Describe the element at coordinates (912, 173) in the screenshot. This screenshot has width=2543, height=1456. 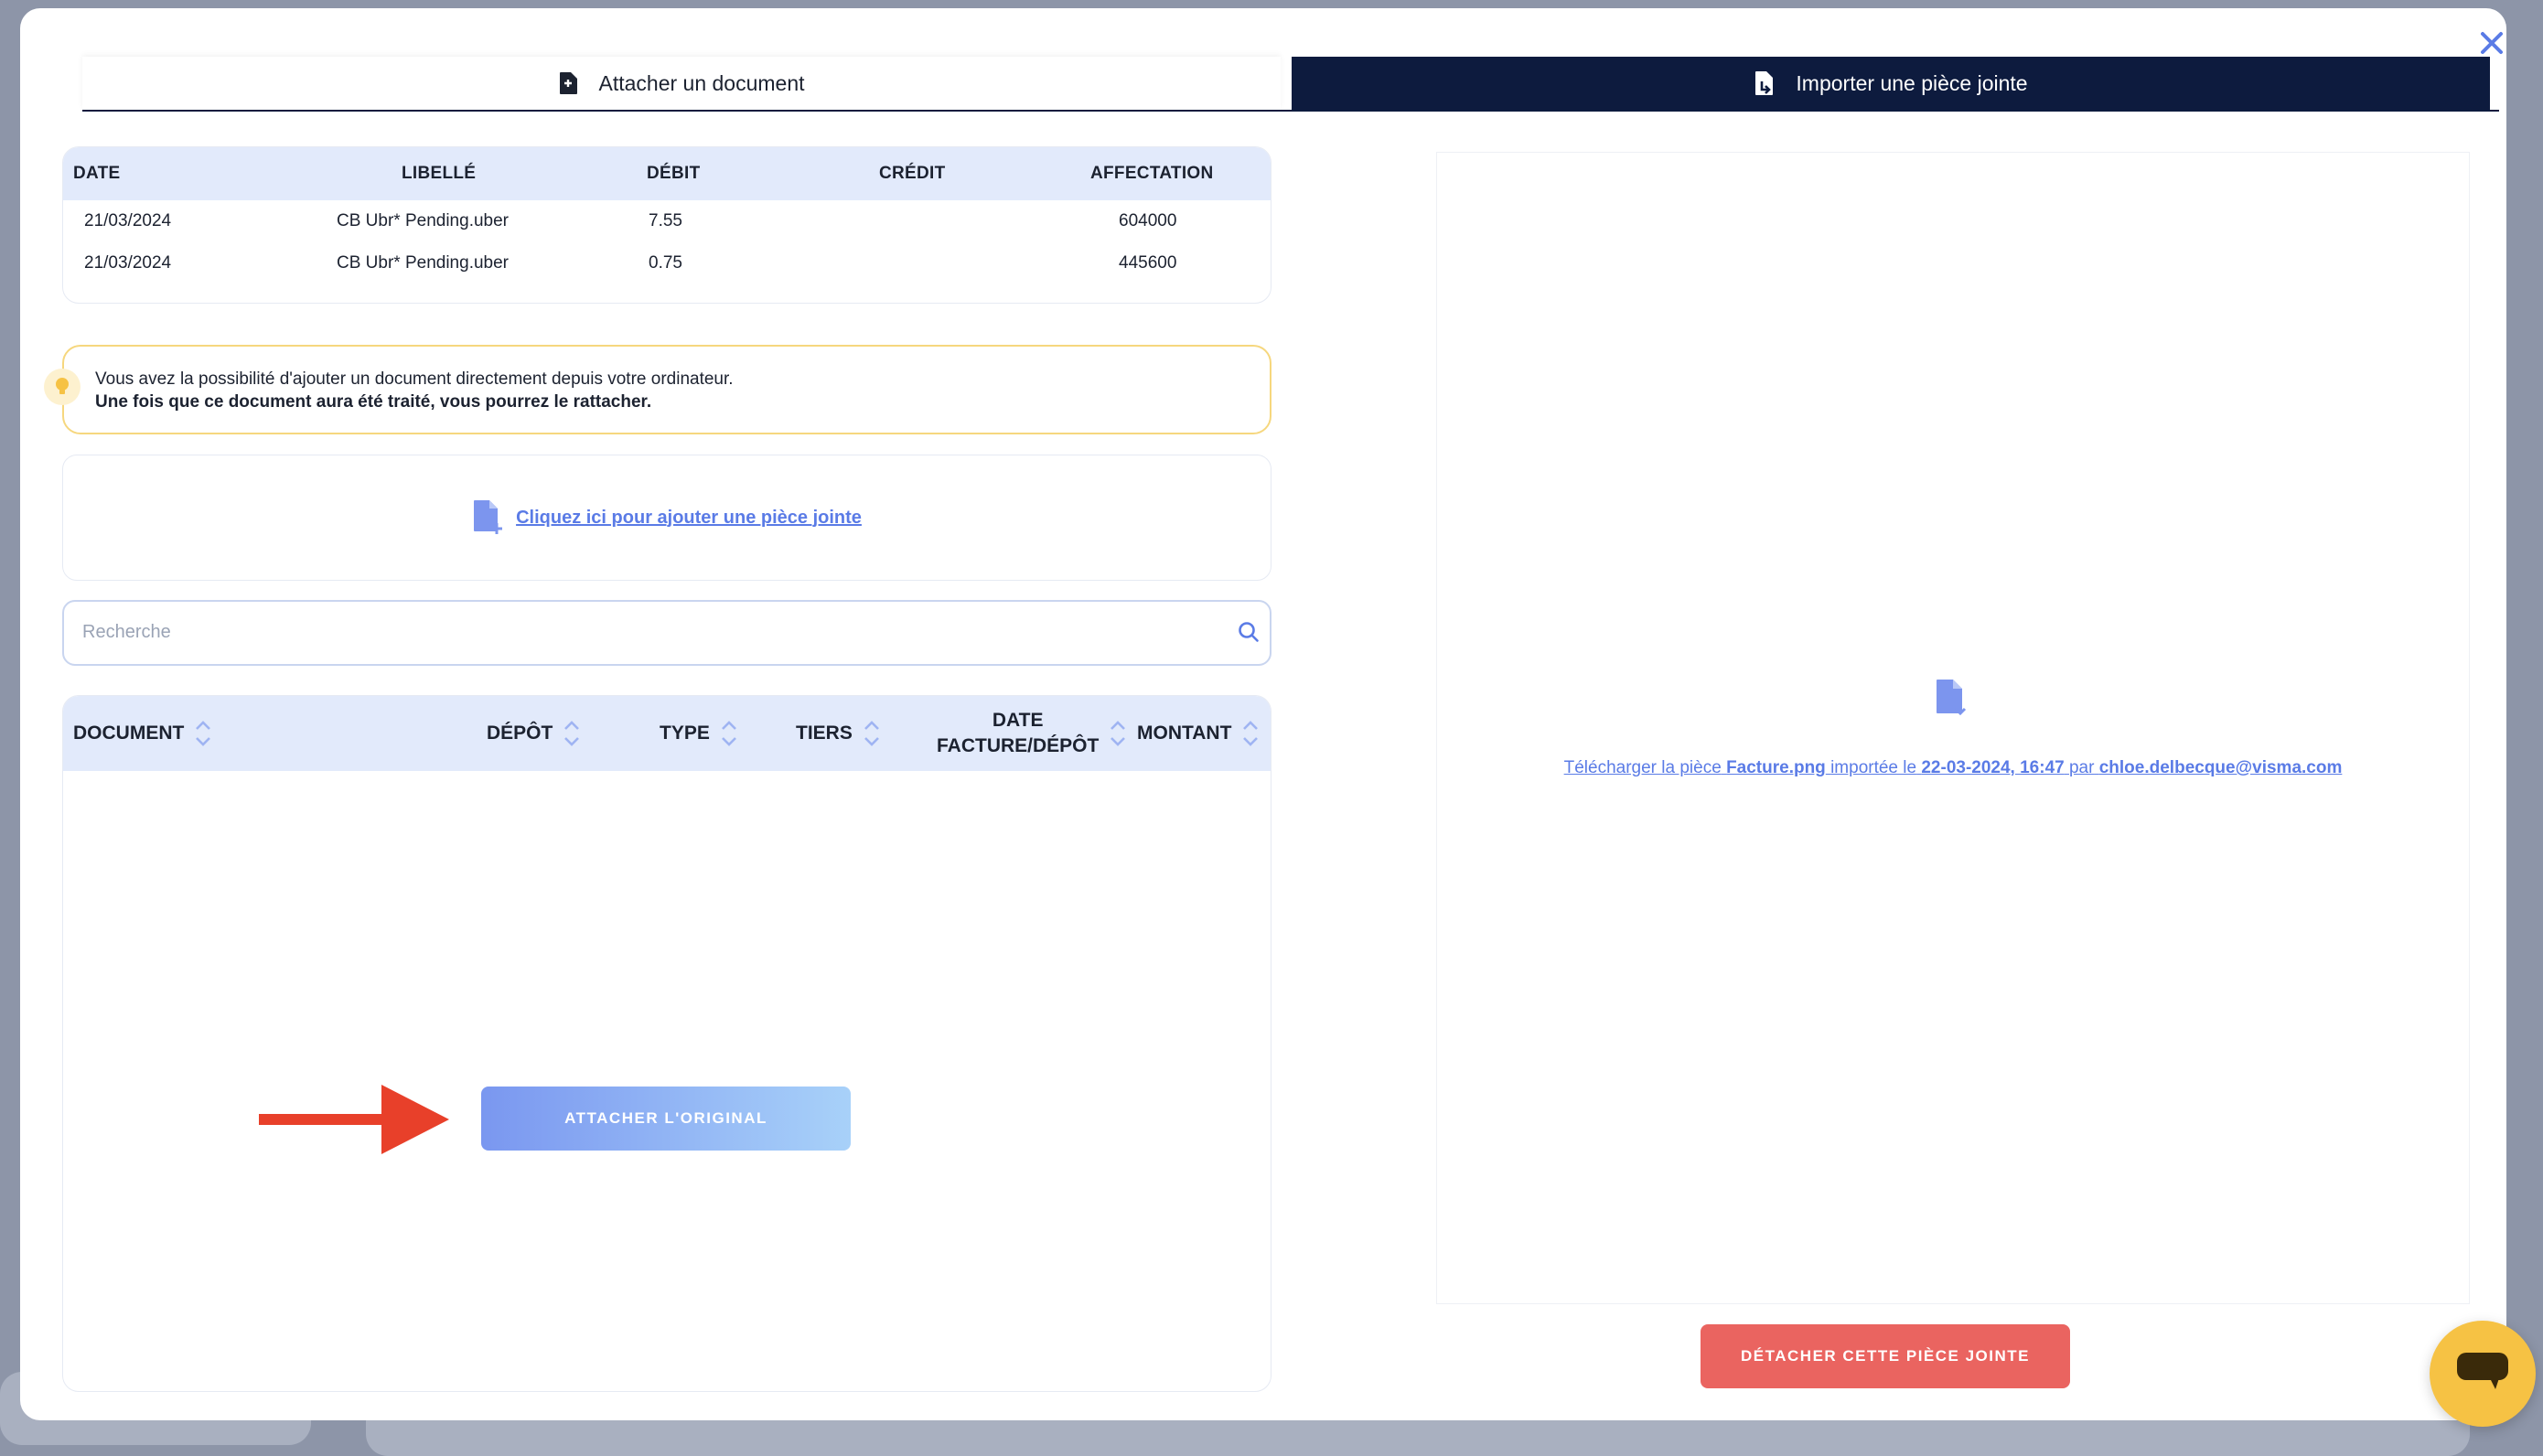
I see `col-credit: CRÉDIT` at that location.